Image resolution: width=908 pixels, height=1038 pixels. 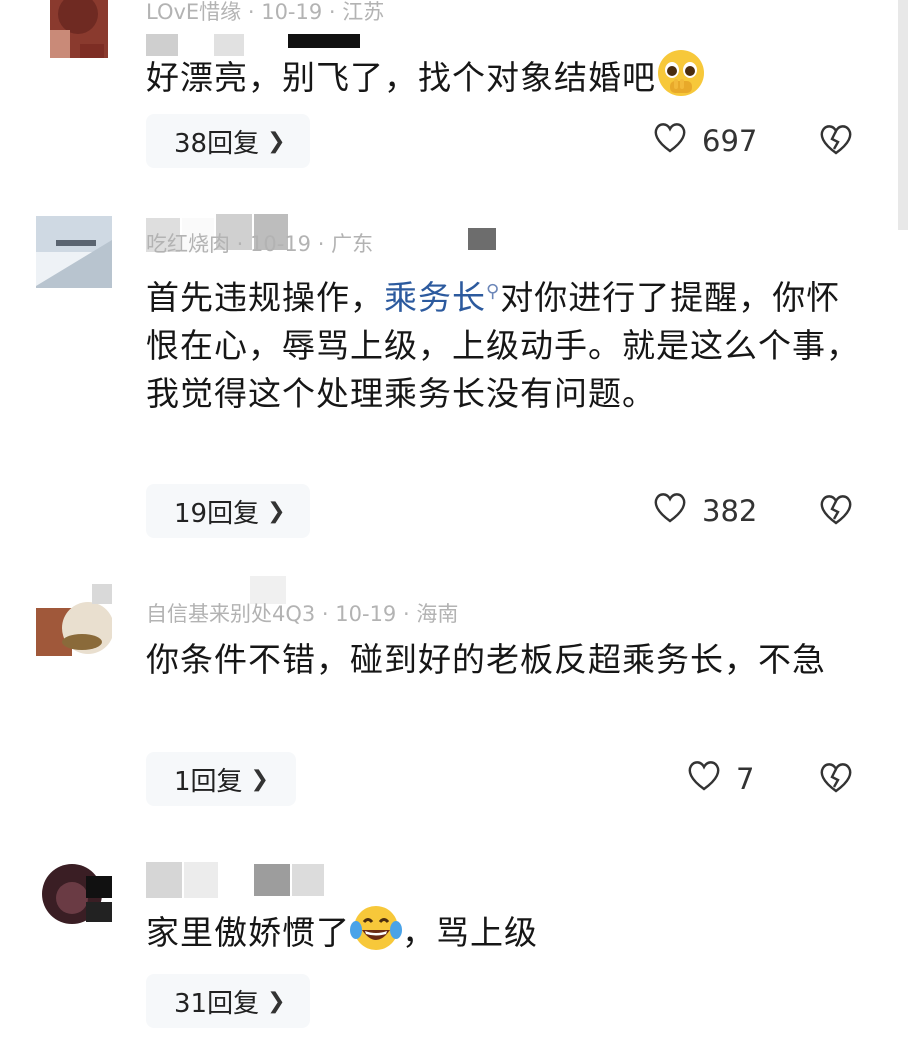 I want to click on reply-count-button: 1回复 ❯, so click(x=221, y=779).